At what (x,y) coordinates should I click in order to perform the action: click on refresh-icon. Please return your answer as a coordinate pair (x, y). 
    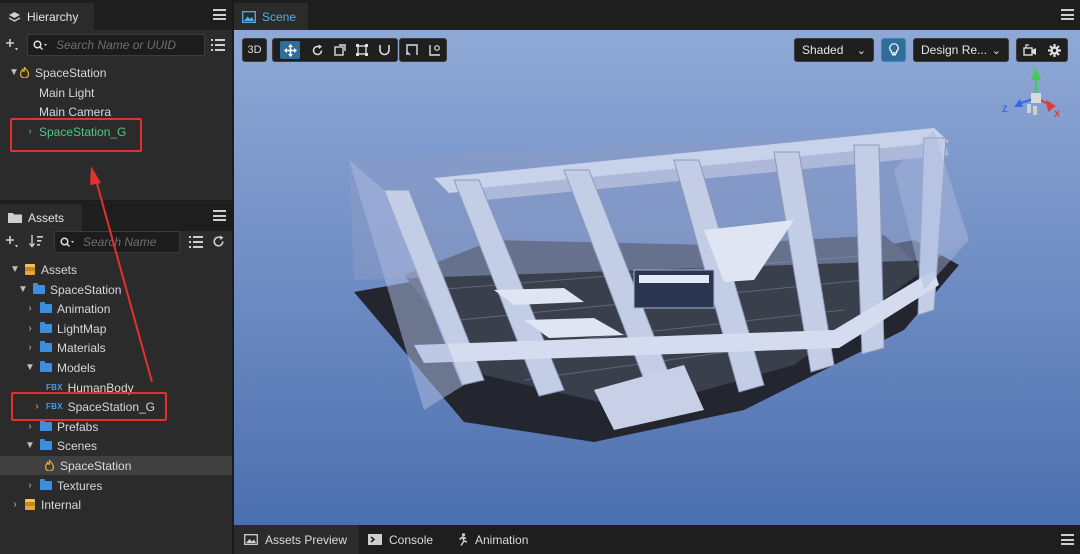
    Looking at the image, I should click on (218, 241).